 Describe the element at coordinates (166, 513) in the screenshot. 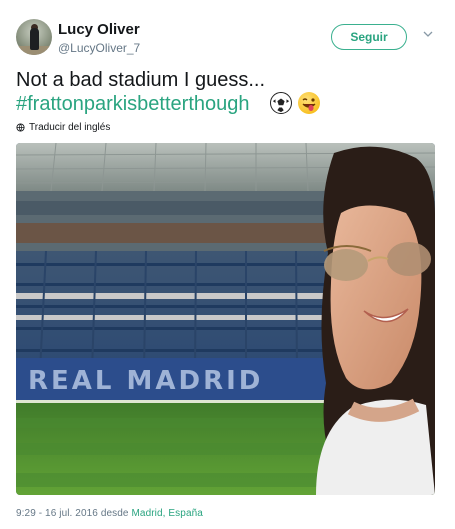

I see `location-link: Madrid, España` at that location.